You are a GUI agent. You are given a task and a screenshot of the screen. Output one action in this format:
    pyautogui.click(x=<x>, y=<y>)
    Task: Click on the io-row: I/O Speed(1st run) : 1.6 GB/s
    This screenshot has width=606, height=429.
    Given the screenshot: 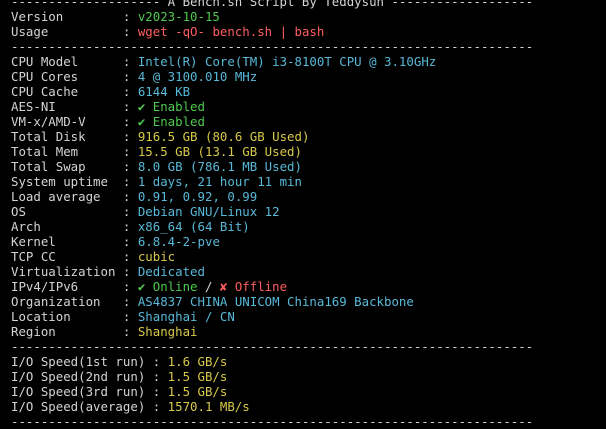 What is the action you would take?
    pyautogui.click(x=119, y=361)
    